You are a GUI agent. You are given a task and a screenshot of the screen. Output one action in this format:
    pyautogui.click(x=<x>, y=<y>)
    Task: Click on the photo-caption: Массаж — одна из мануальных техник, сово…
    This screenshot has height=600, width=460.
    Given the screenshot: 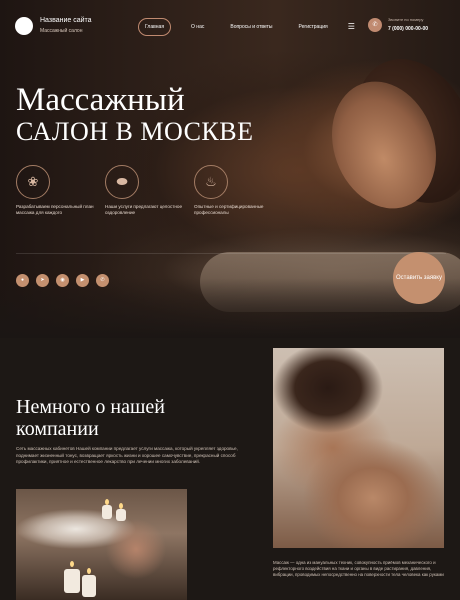 What is the action you would take?
    pyautogui.click(x=358, y=568)
    